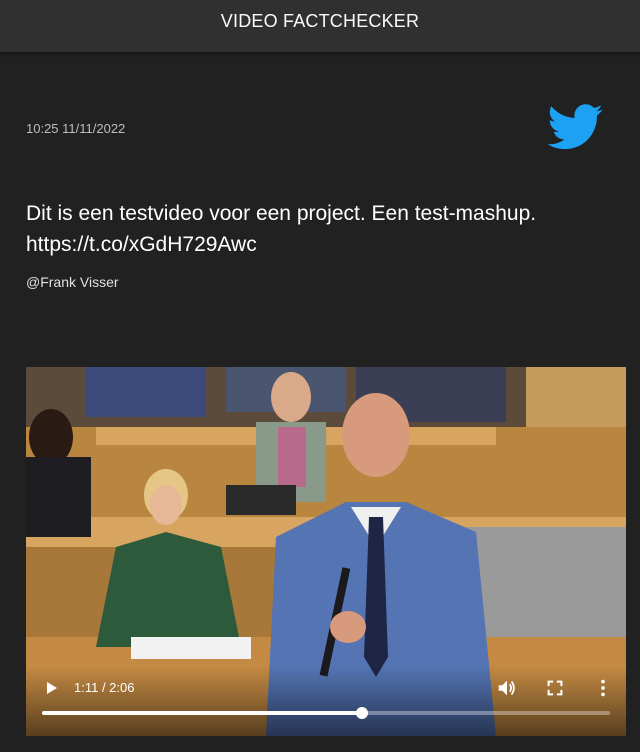  Describe the element at coordinates (72, 282) in the screenshot. I see `tweet-author: @Frank Visser` at that location.